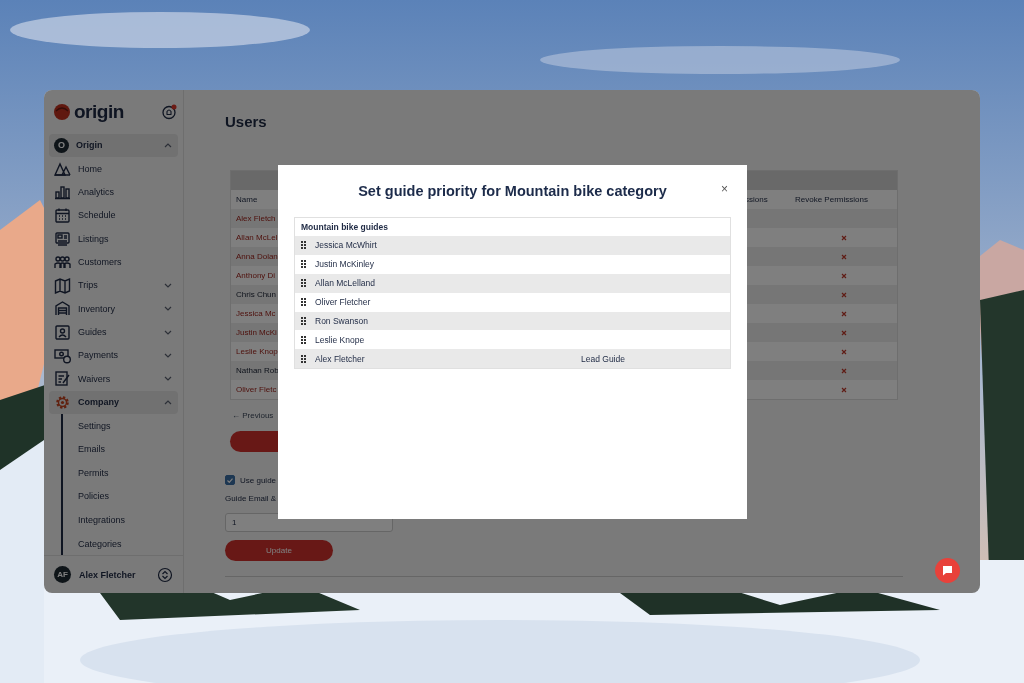 The height and width of the screenshot is (683, 1024). What do you see at coordinates (113, 402) in the screenshot?
I see `sidebar-item: Company` at bounding box center [113, 402].